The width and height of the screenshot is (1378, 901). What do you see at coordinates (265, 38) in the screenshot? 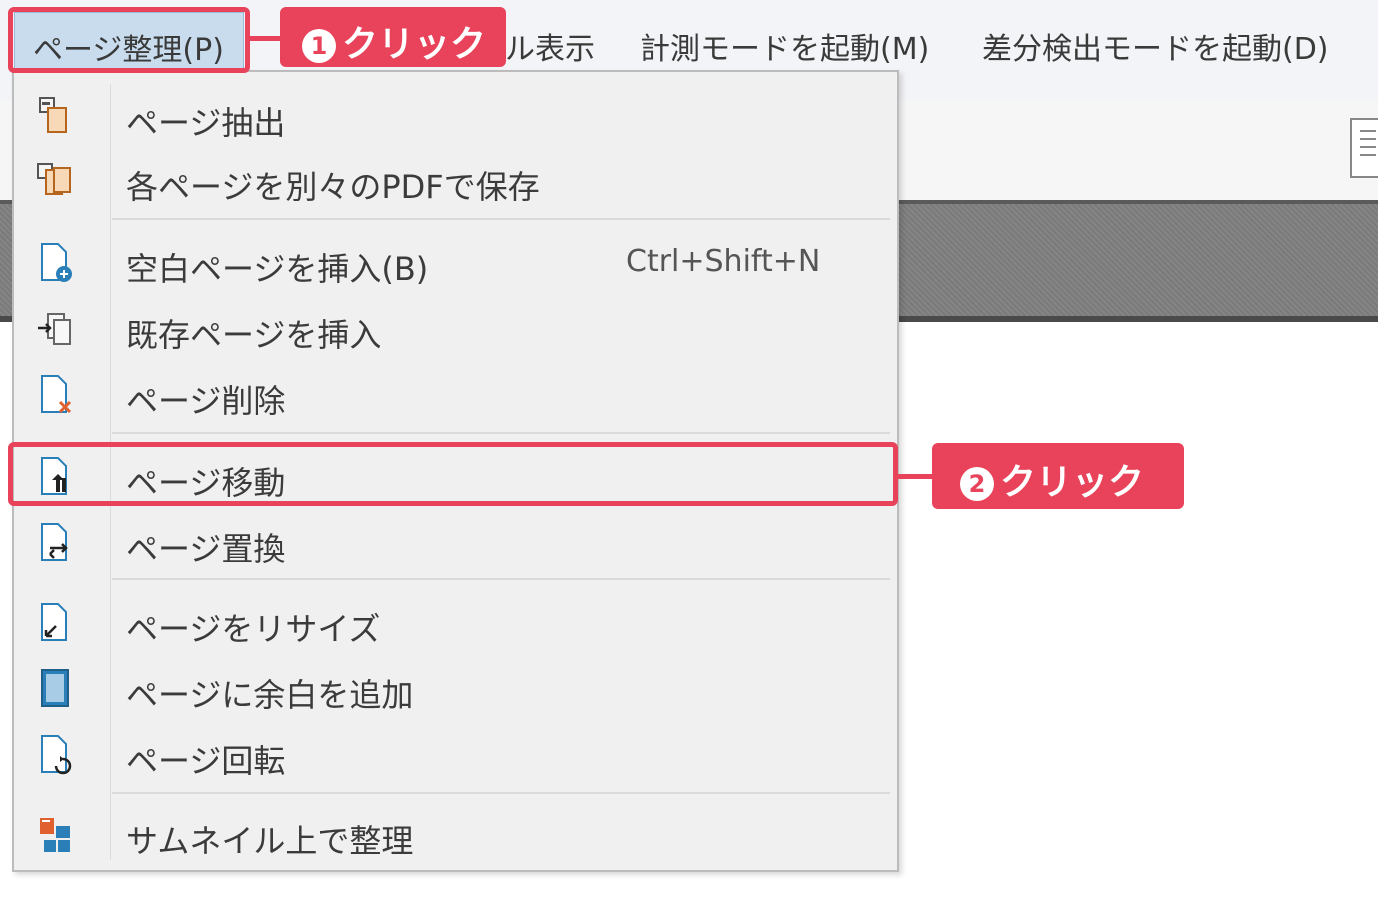
I see `step1-connector` at bounding box center [265, 38].